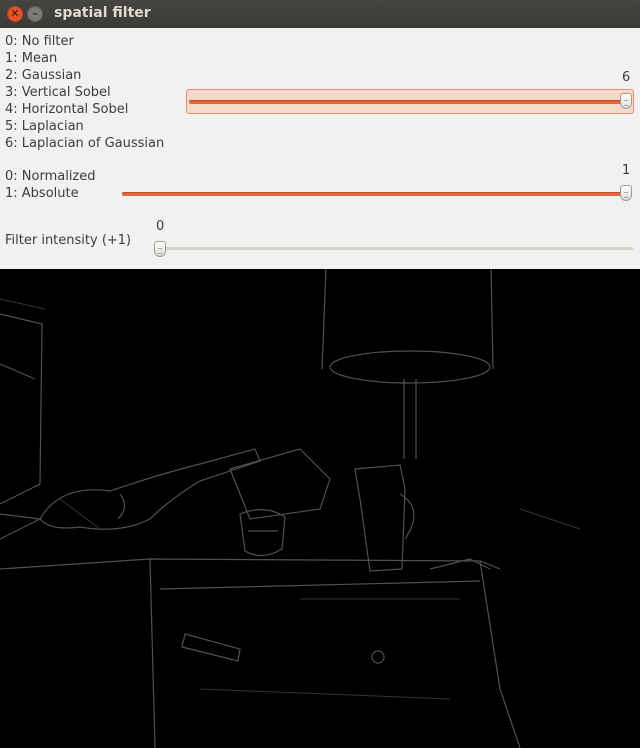 The image size is (640, 748). What do you see at coordinates (626, 193) in the screenshot?
I see `mode-slider-handle` at bounding box center [626, 193].